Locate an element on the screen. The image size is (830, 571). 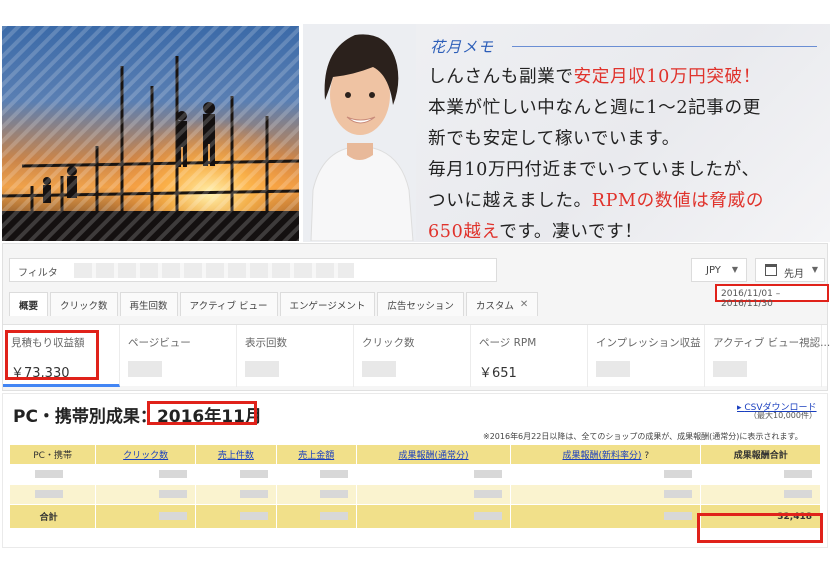
close-icon: ✕ is located at coordinates (524, 304).